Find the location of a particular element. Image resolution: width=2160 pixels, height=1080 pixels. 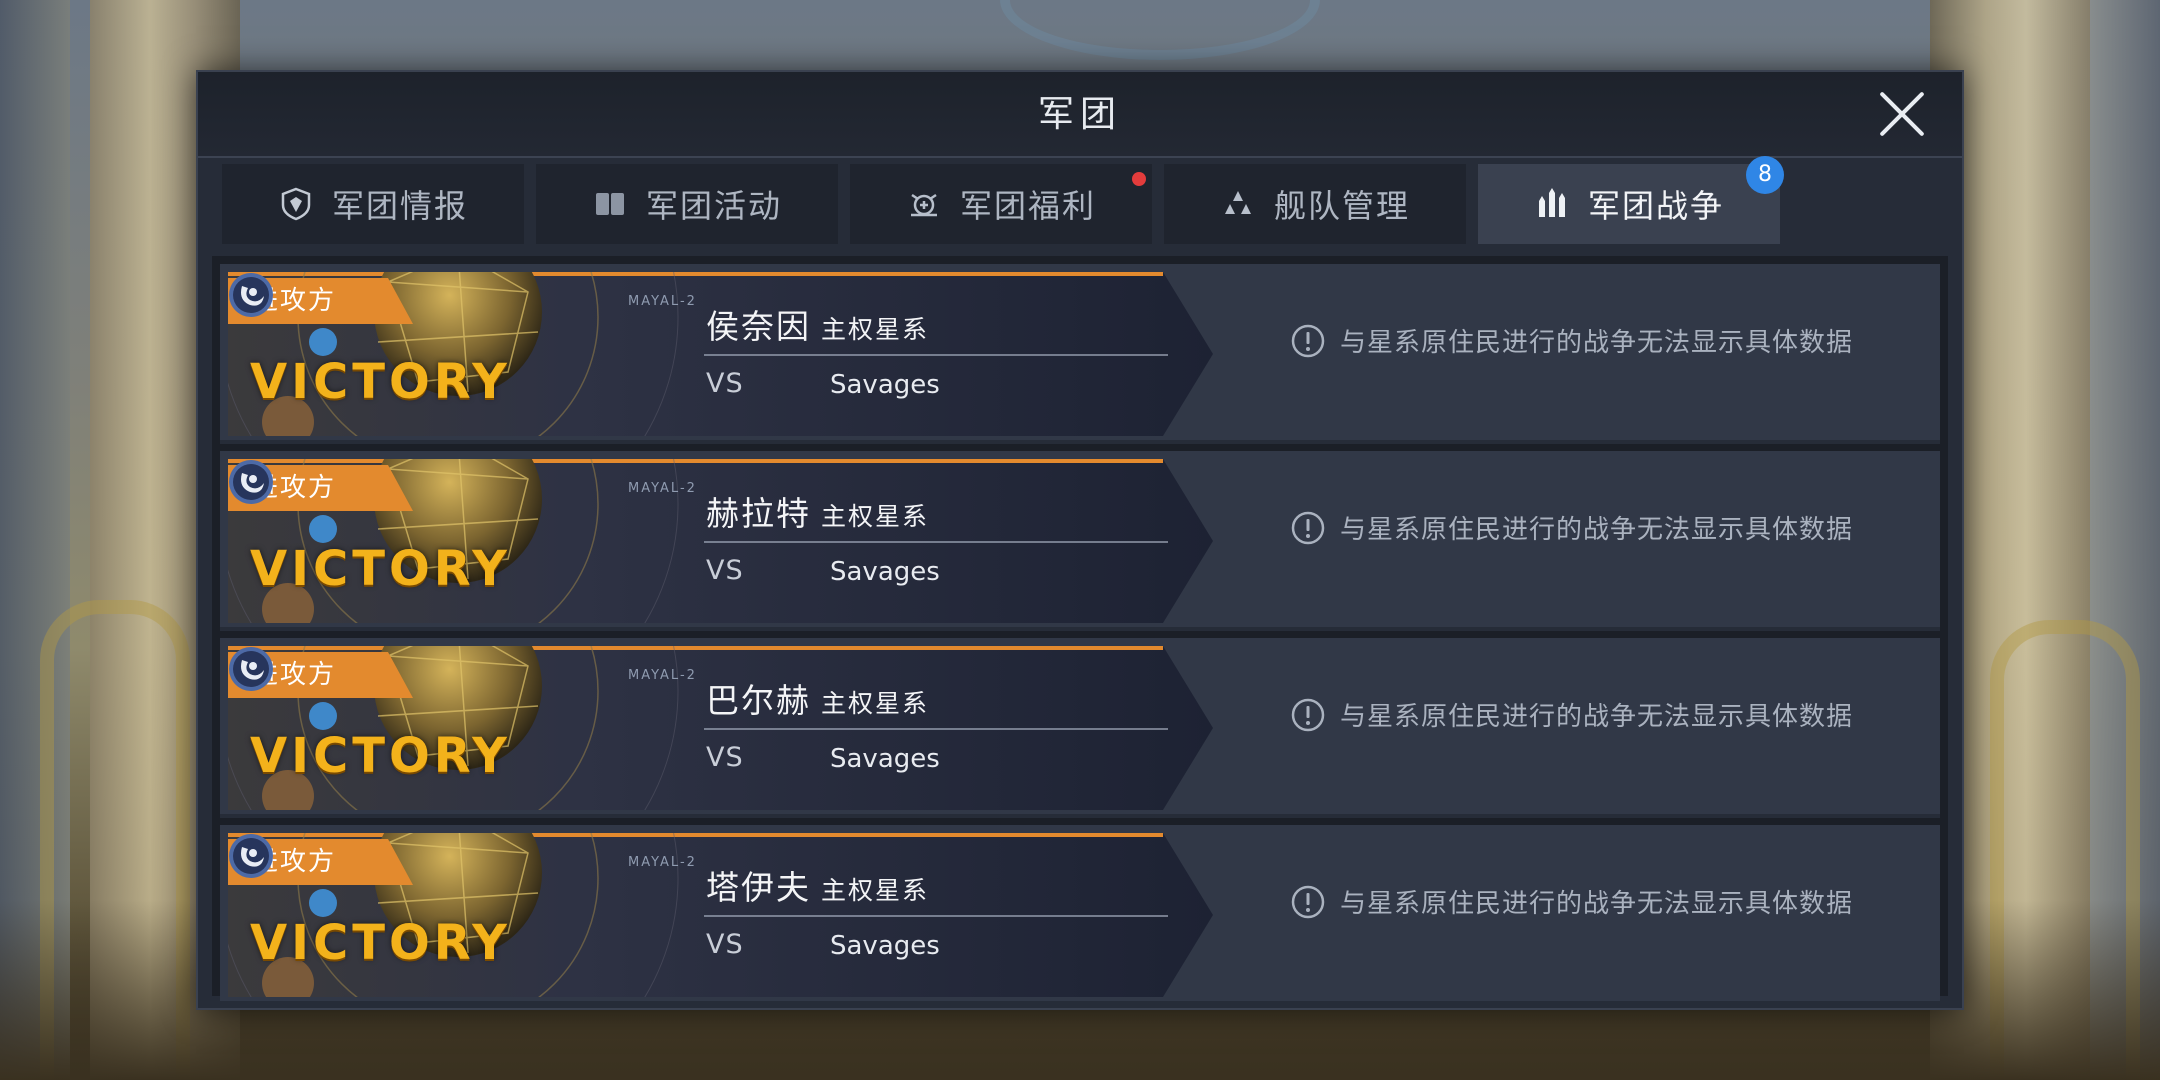

tab-bar: 军团情报 军团活动 军团福利 舰队管理 军团战争 8 is located at coordinates (1003, 200).